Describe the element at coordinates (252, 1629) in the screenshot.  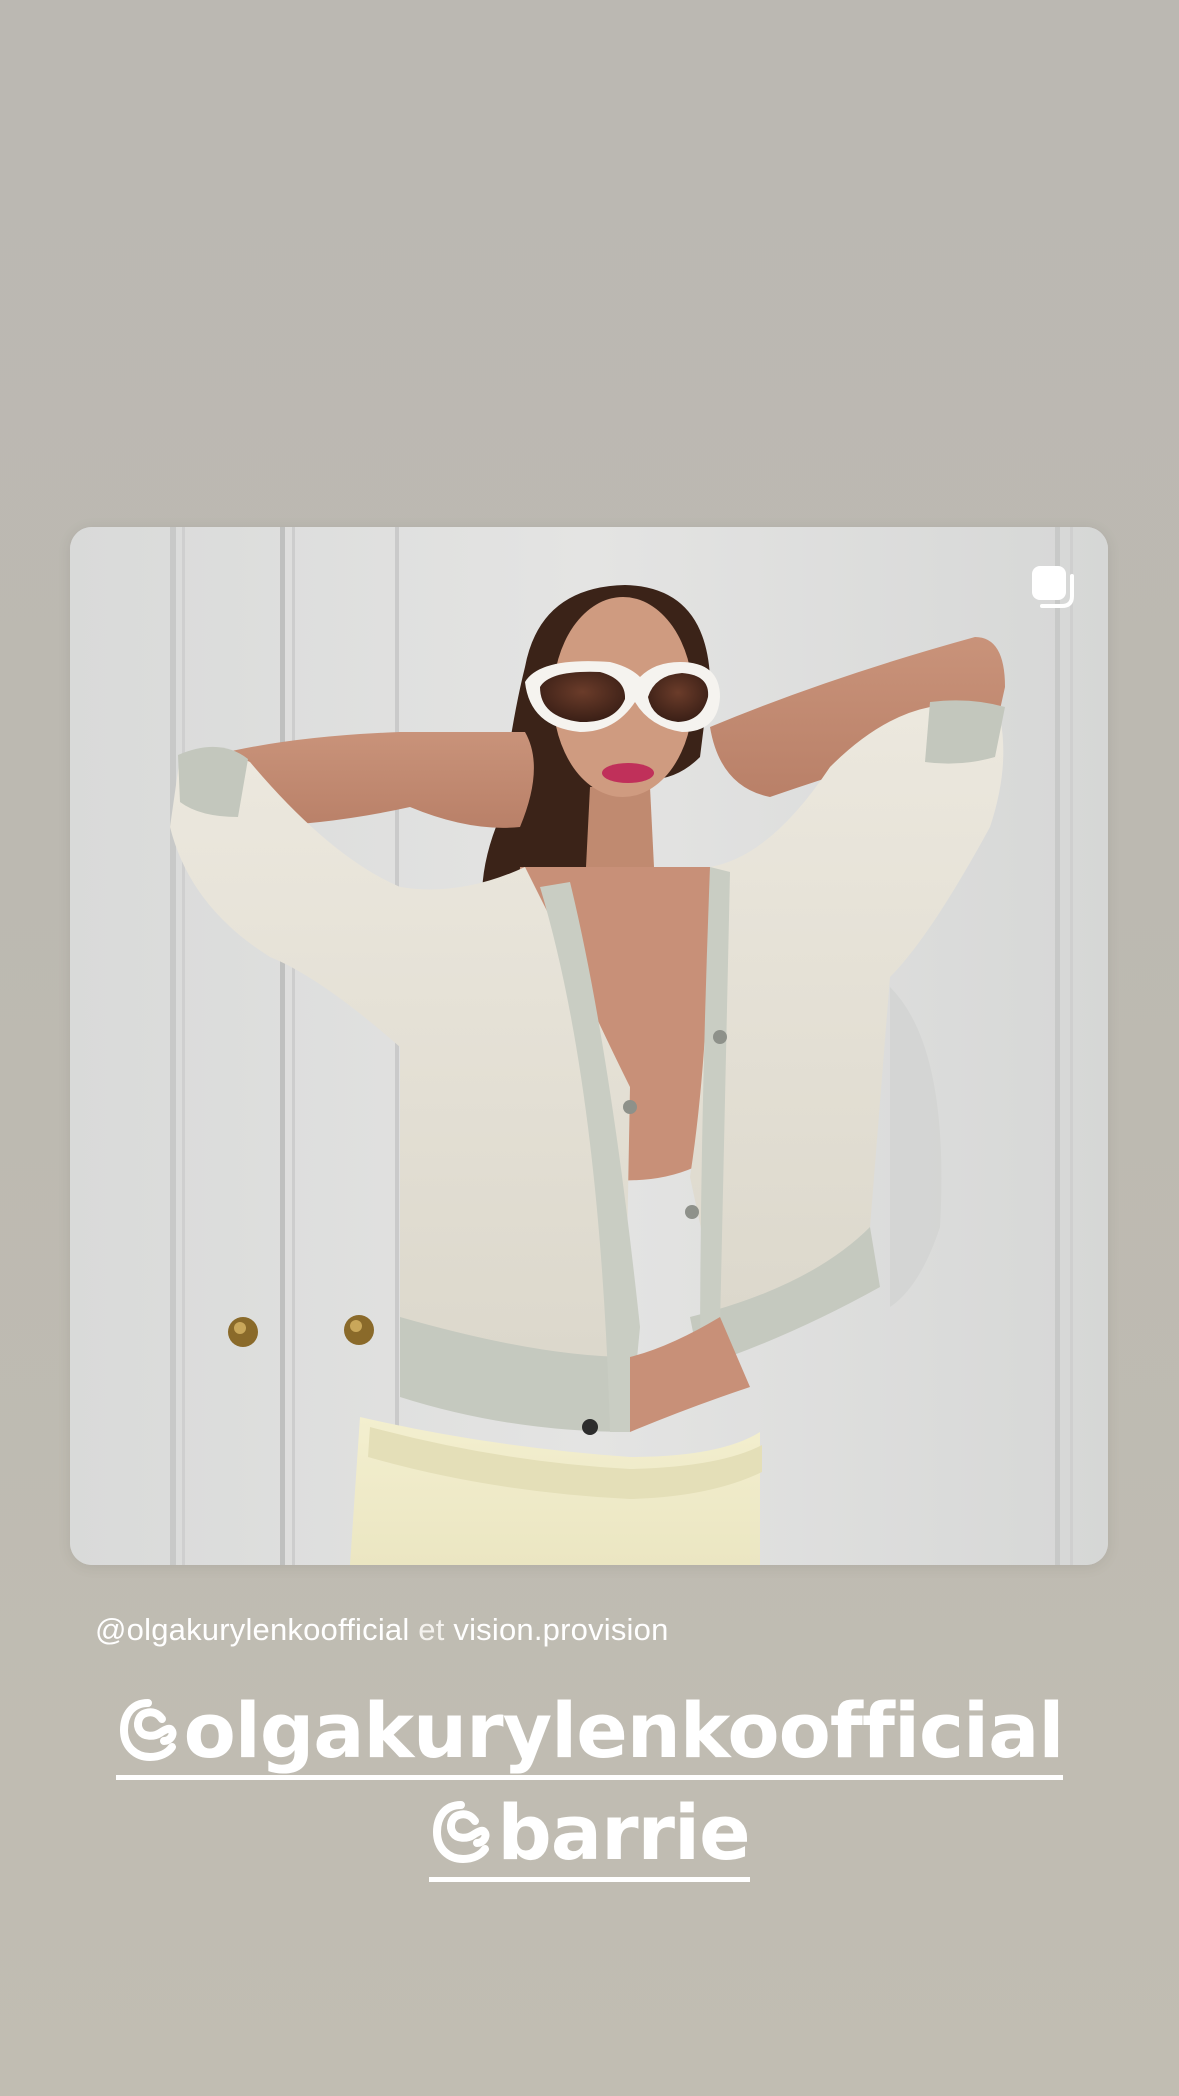
I see `attribution-user1: @olgakurylenkoofficial` at that location.